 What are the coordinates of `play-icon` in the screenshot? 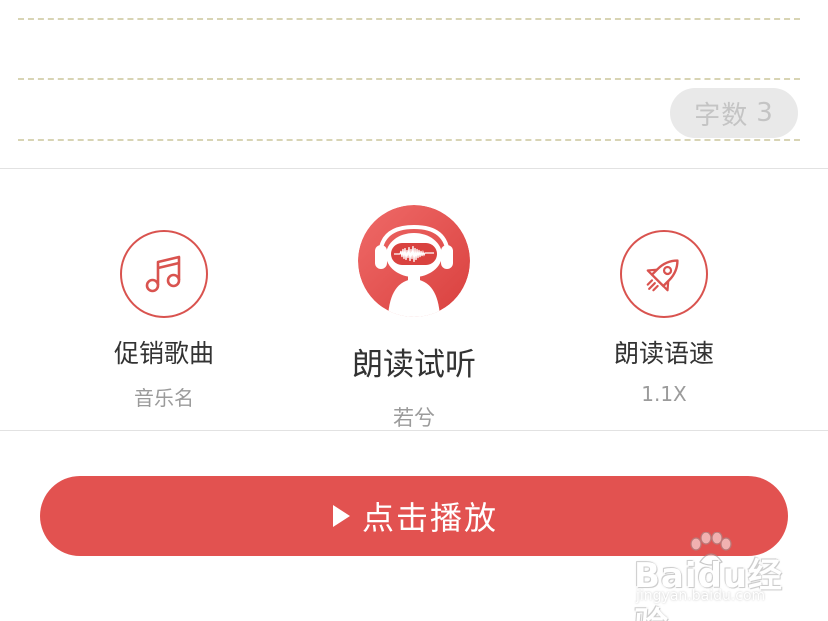 It's located at (341, 516).